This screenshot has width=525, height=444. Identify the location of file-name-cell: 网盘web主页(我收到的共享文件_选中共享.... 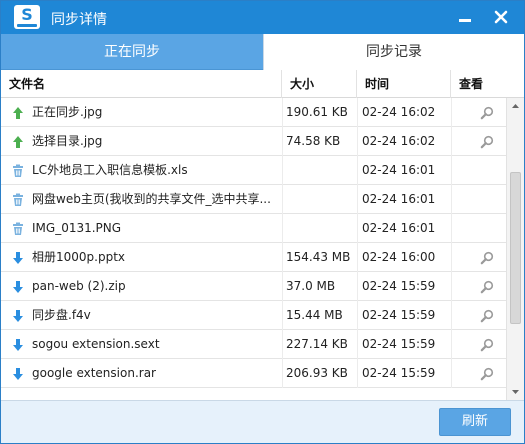
(151, 199).